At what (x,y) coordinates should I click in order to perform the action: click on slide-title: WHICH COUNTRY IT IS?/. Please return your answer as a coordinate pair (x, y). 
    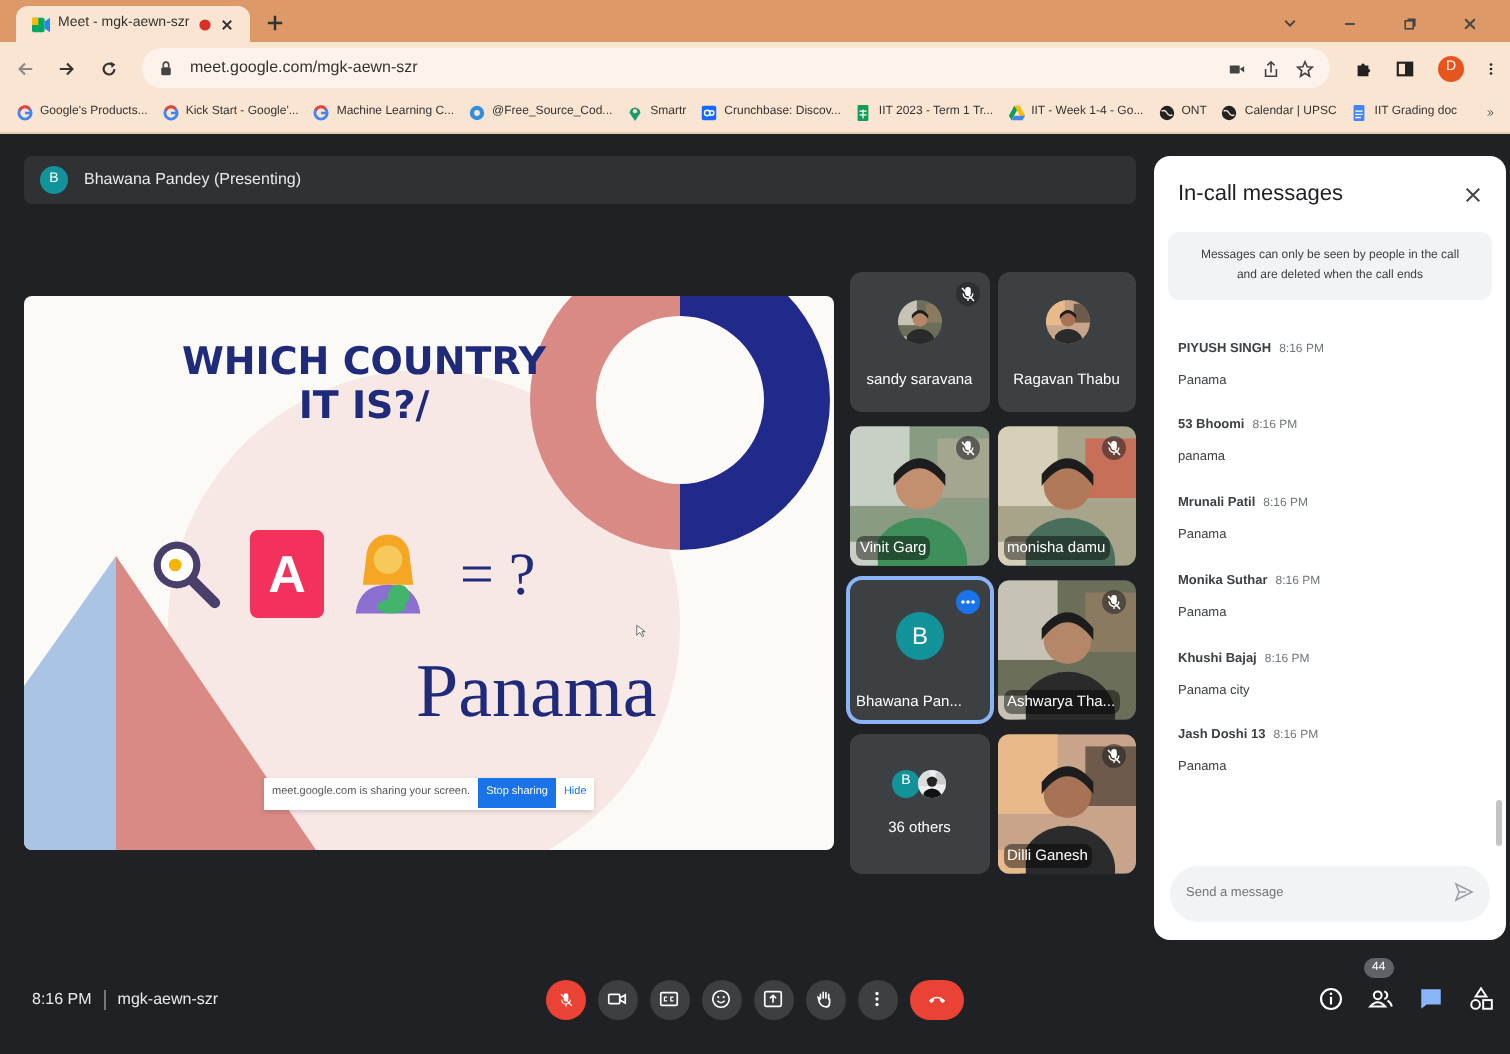
    Looking at the image, I should click on (364, 383).